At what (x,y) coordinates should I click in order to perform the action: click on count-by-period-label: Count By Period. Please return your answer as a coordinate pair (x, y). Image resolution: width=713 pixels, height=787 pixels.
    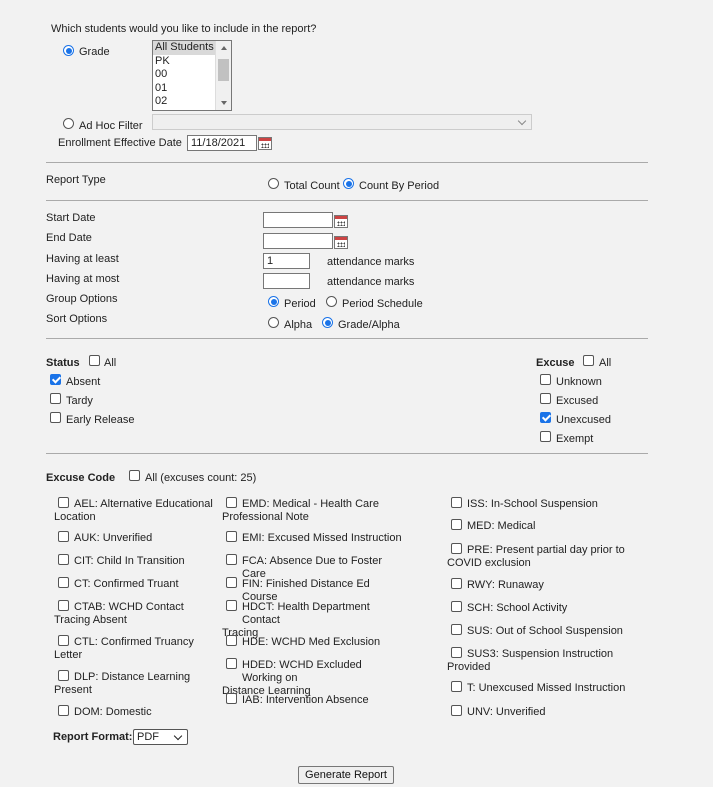
    Looking at the image, I should click on (399, 186).